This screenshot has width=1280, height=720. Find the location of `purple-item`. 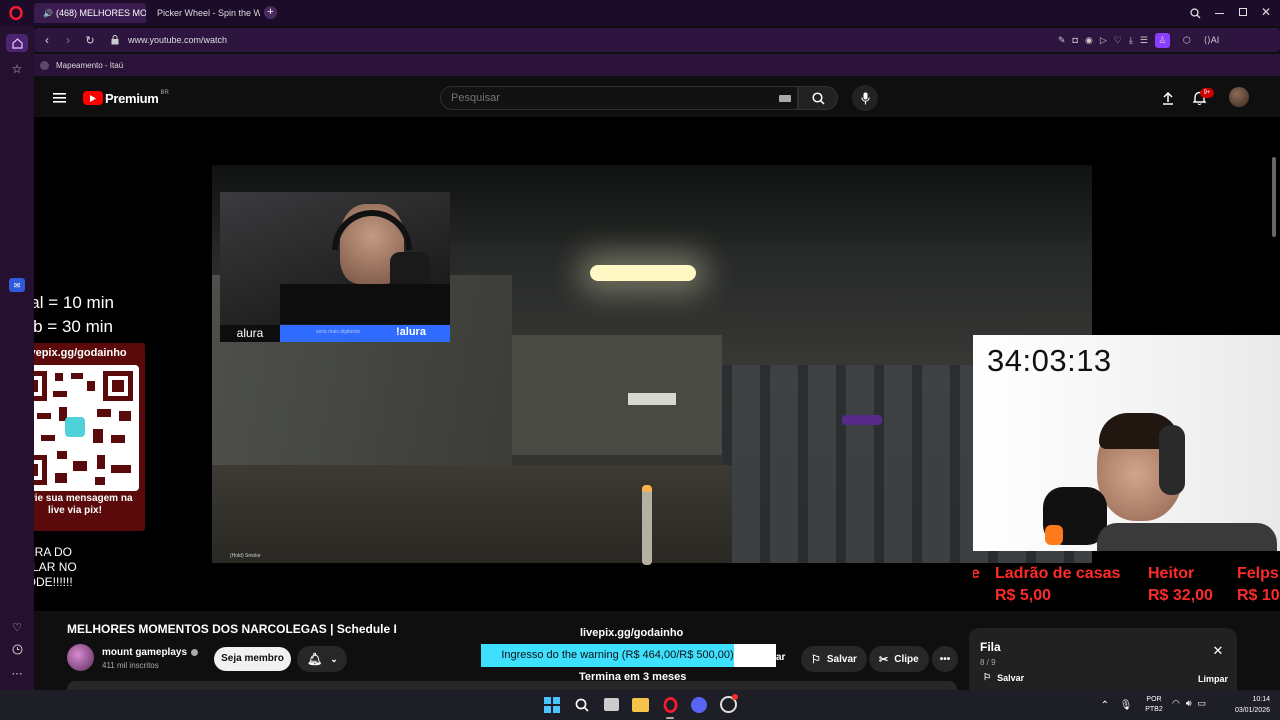

purple-item is located at coordinates (862, 420).